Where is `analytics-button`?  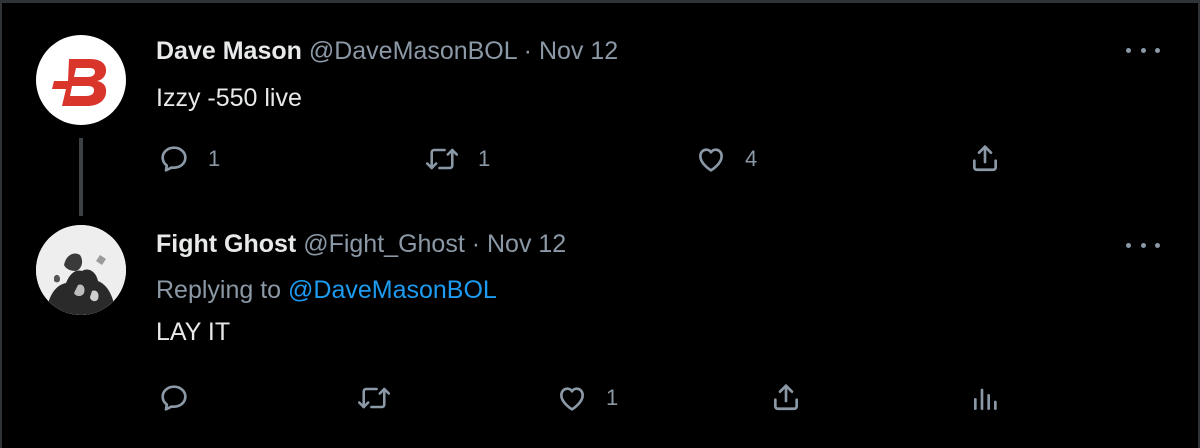 analytics-button is located at coordinates (986, 398).